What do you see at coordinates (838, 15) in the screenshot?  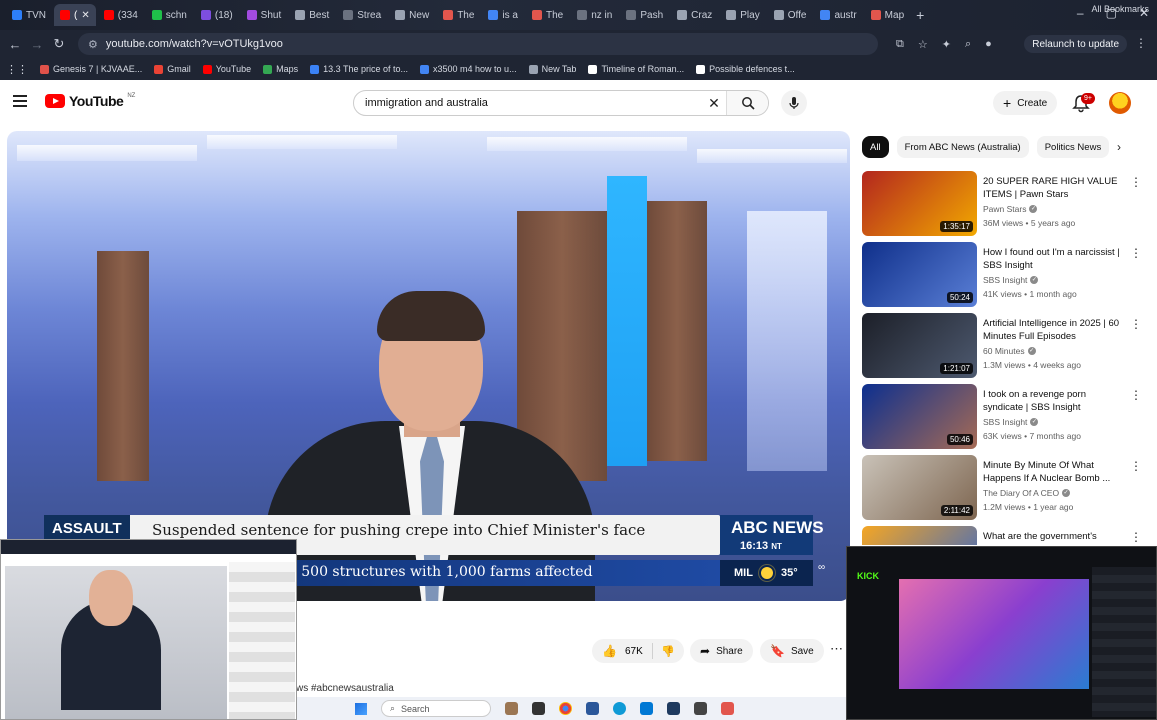 I see `browser-tab: austr` at bounding box center [838, 15].